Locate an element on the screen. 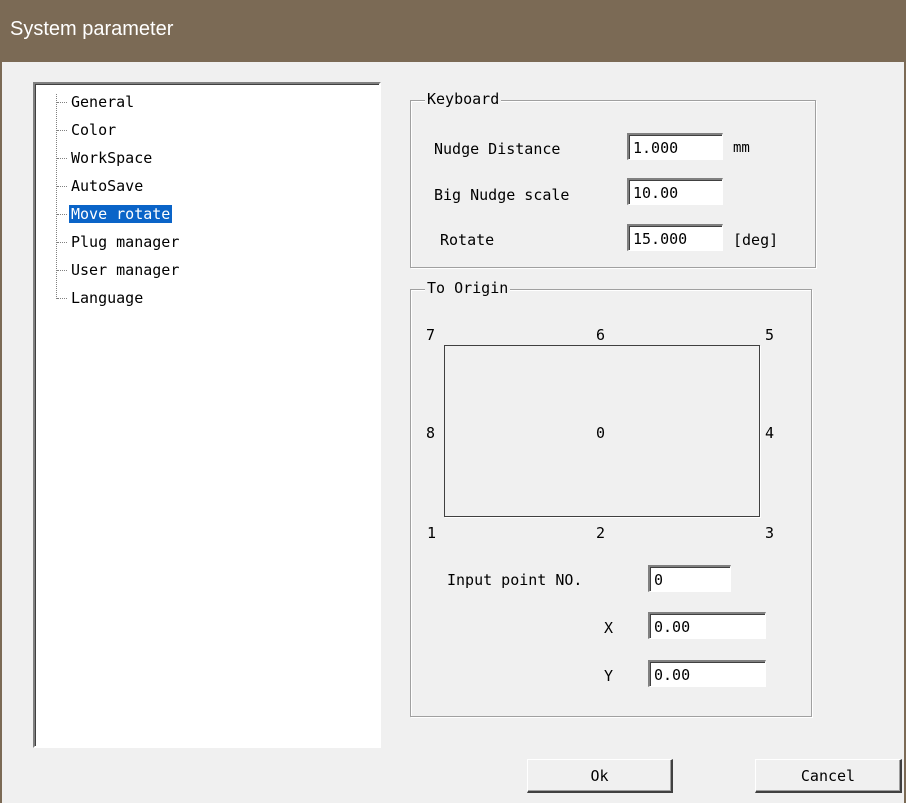  y-field: 0.00 is located at coordinates (707, 673).